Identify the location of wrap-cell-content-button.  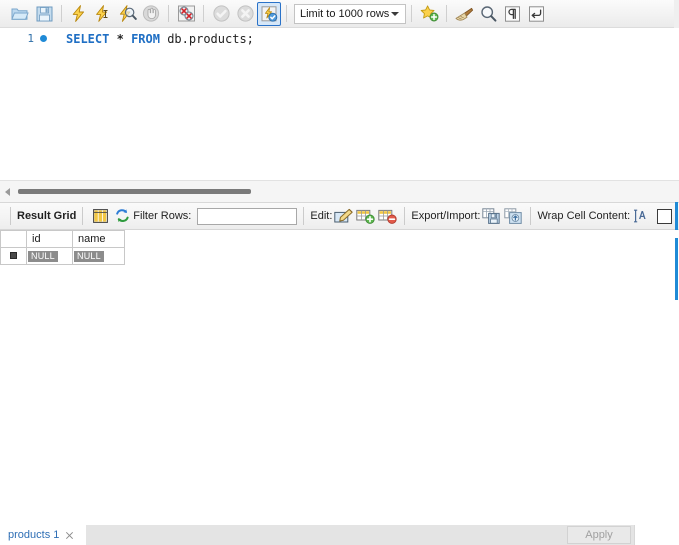
(641, 216).